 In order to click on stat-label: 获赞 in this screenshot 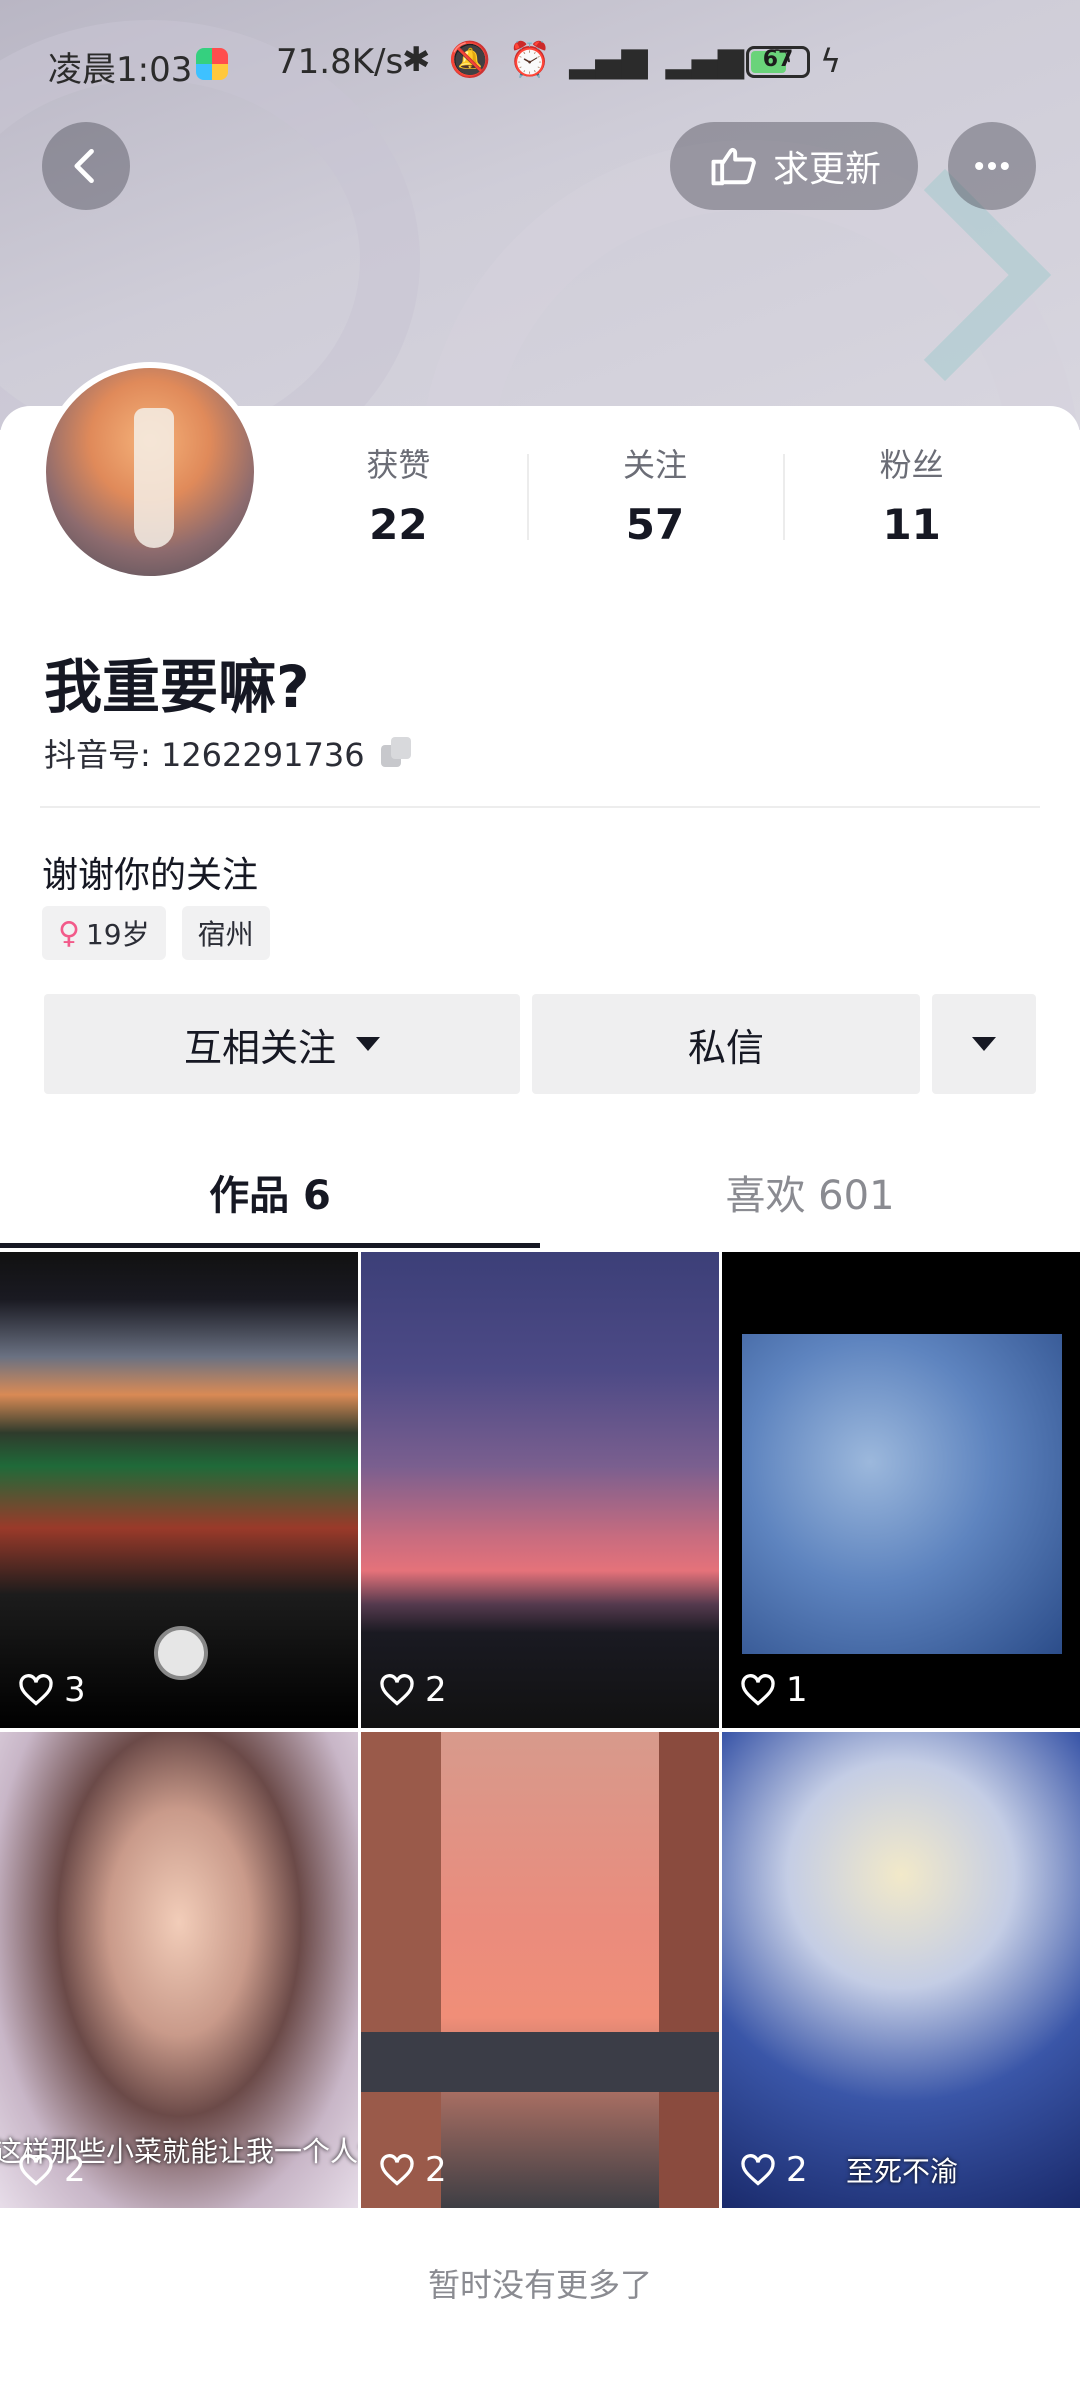, I will do `click(398, 465)`.